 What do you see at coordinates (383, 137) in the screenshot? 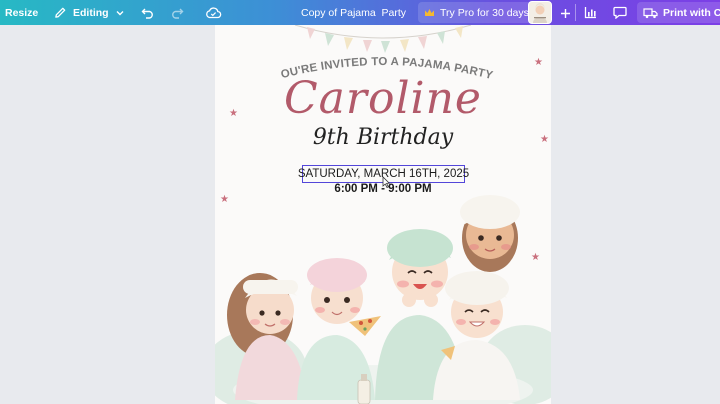
I see `birthday-heading: 9th Birthday` at bounding box center [383, 137].